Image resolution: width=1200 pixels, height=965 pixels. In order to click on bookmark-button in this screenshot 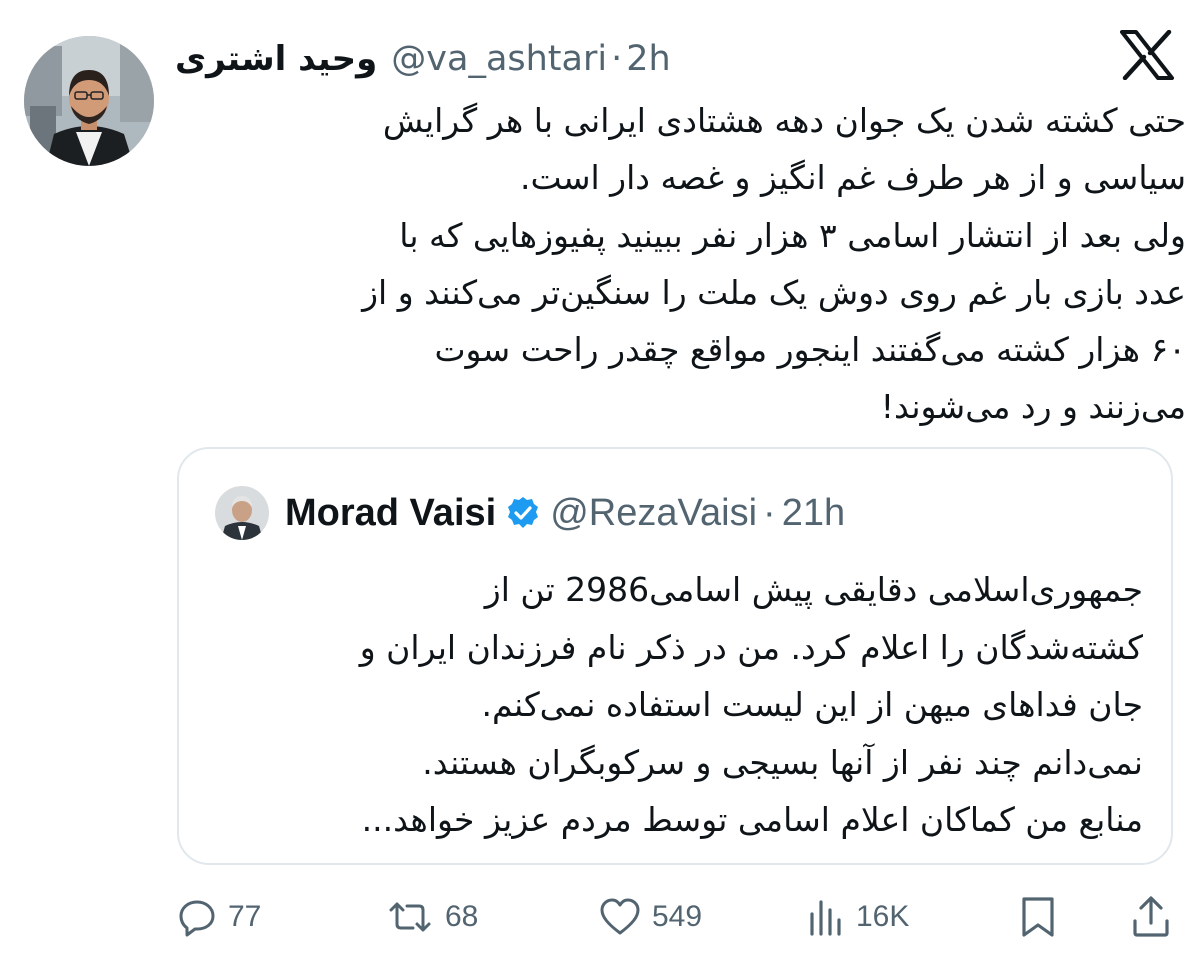, I will do `click(1038, 917)`.